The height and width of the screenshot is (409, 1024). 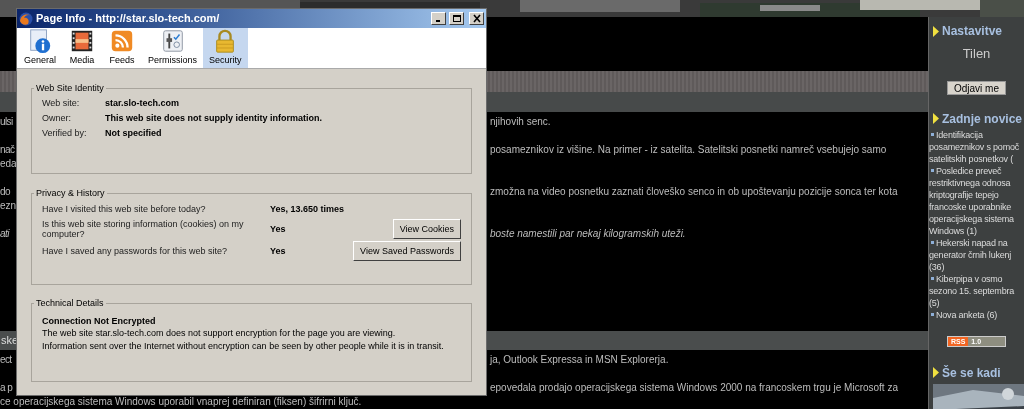 I want to click on window-title: Page Info - http://star.slo-tech.com/, so click(x=128, y=19).